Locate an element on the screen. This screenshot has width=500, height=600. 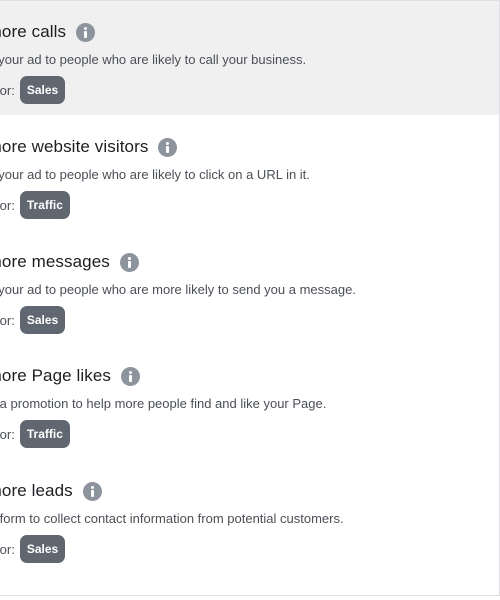
option-title: t more messages is located at coordinates (55, 261).